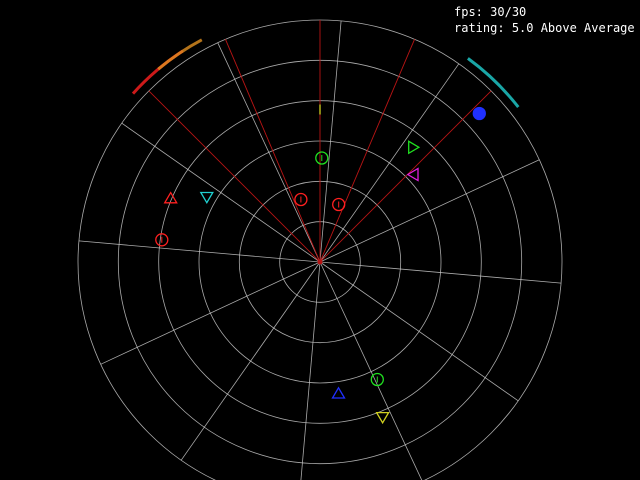 The image size is (640, 480). Describe the element at coordinates (479, 28) in the screenshot. I see `rating-label: rating:` at that location.